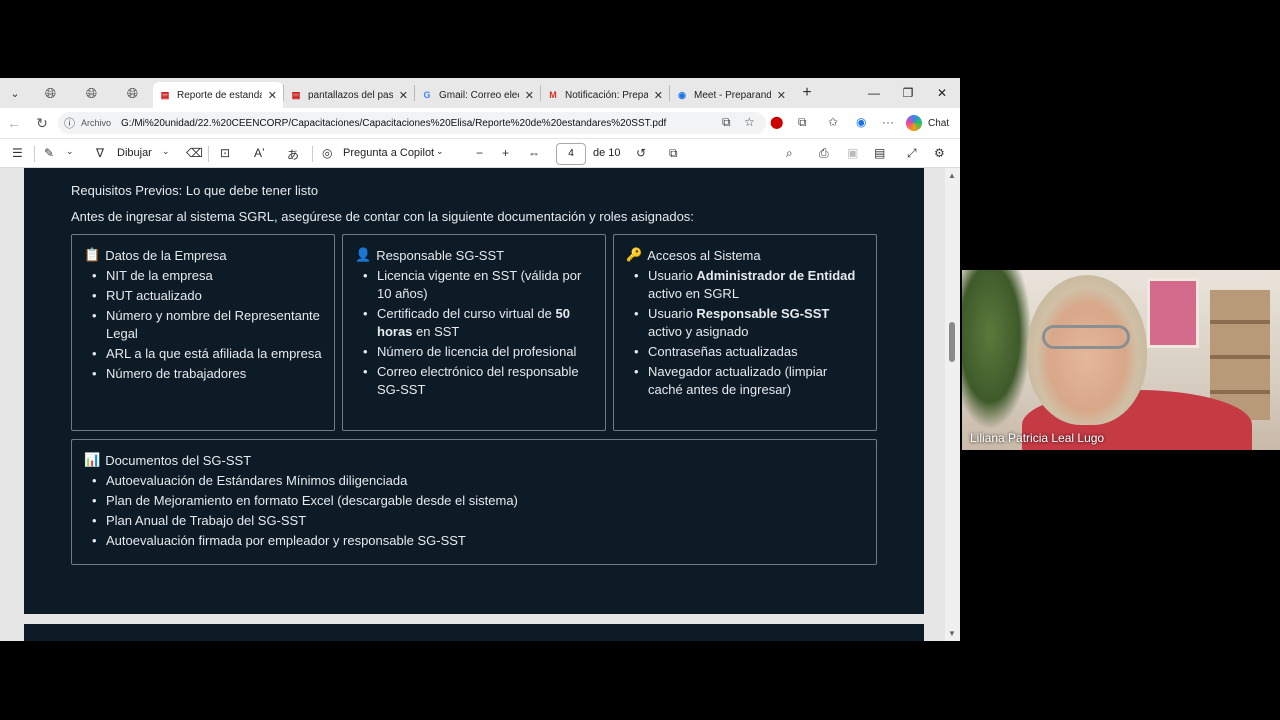 The width and height of the screenshot is (1280, 720). I want to click on chat-label: Chat, so click(939, 123).